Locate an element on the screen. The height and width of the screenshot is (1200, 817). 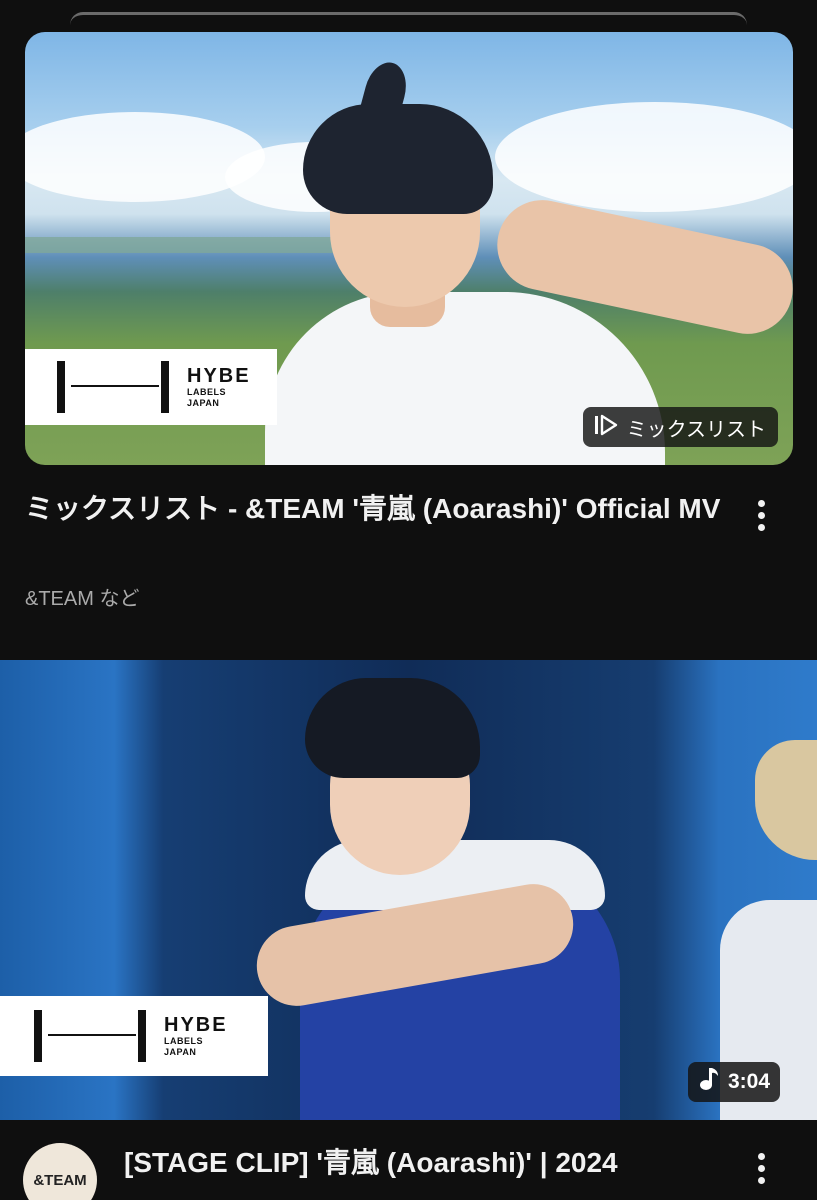
cloud-shape is located at coordinates (644, 157).